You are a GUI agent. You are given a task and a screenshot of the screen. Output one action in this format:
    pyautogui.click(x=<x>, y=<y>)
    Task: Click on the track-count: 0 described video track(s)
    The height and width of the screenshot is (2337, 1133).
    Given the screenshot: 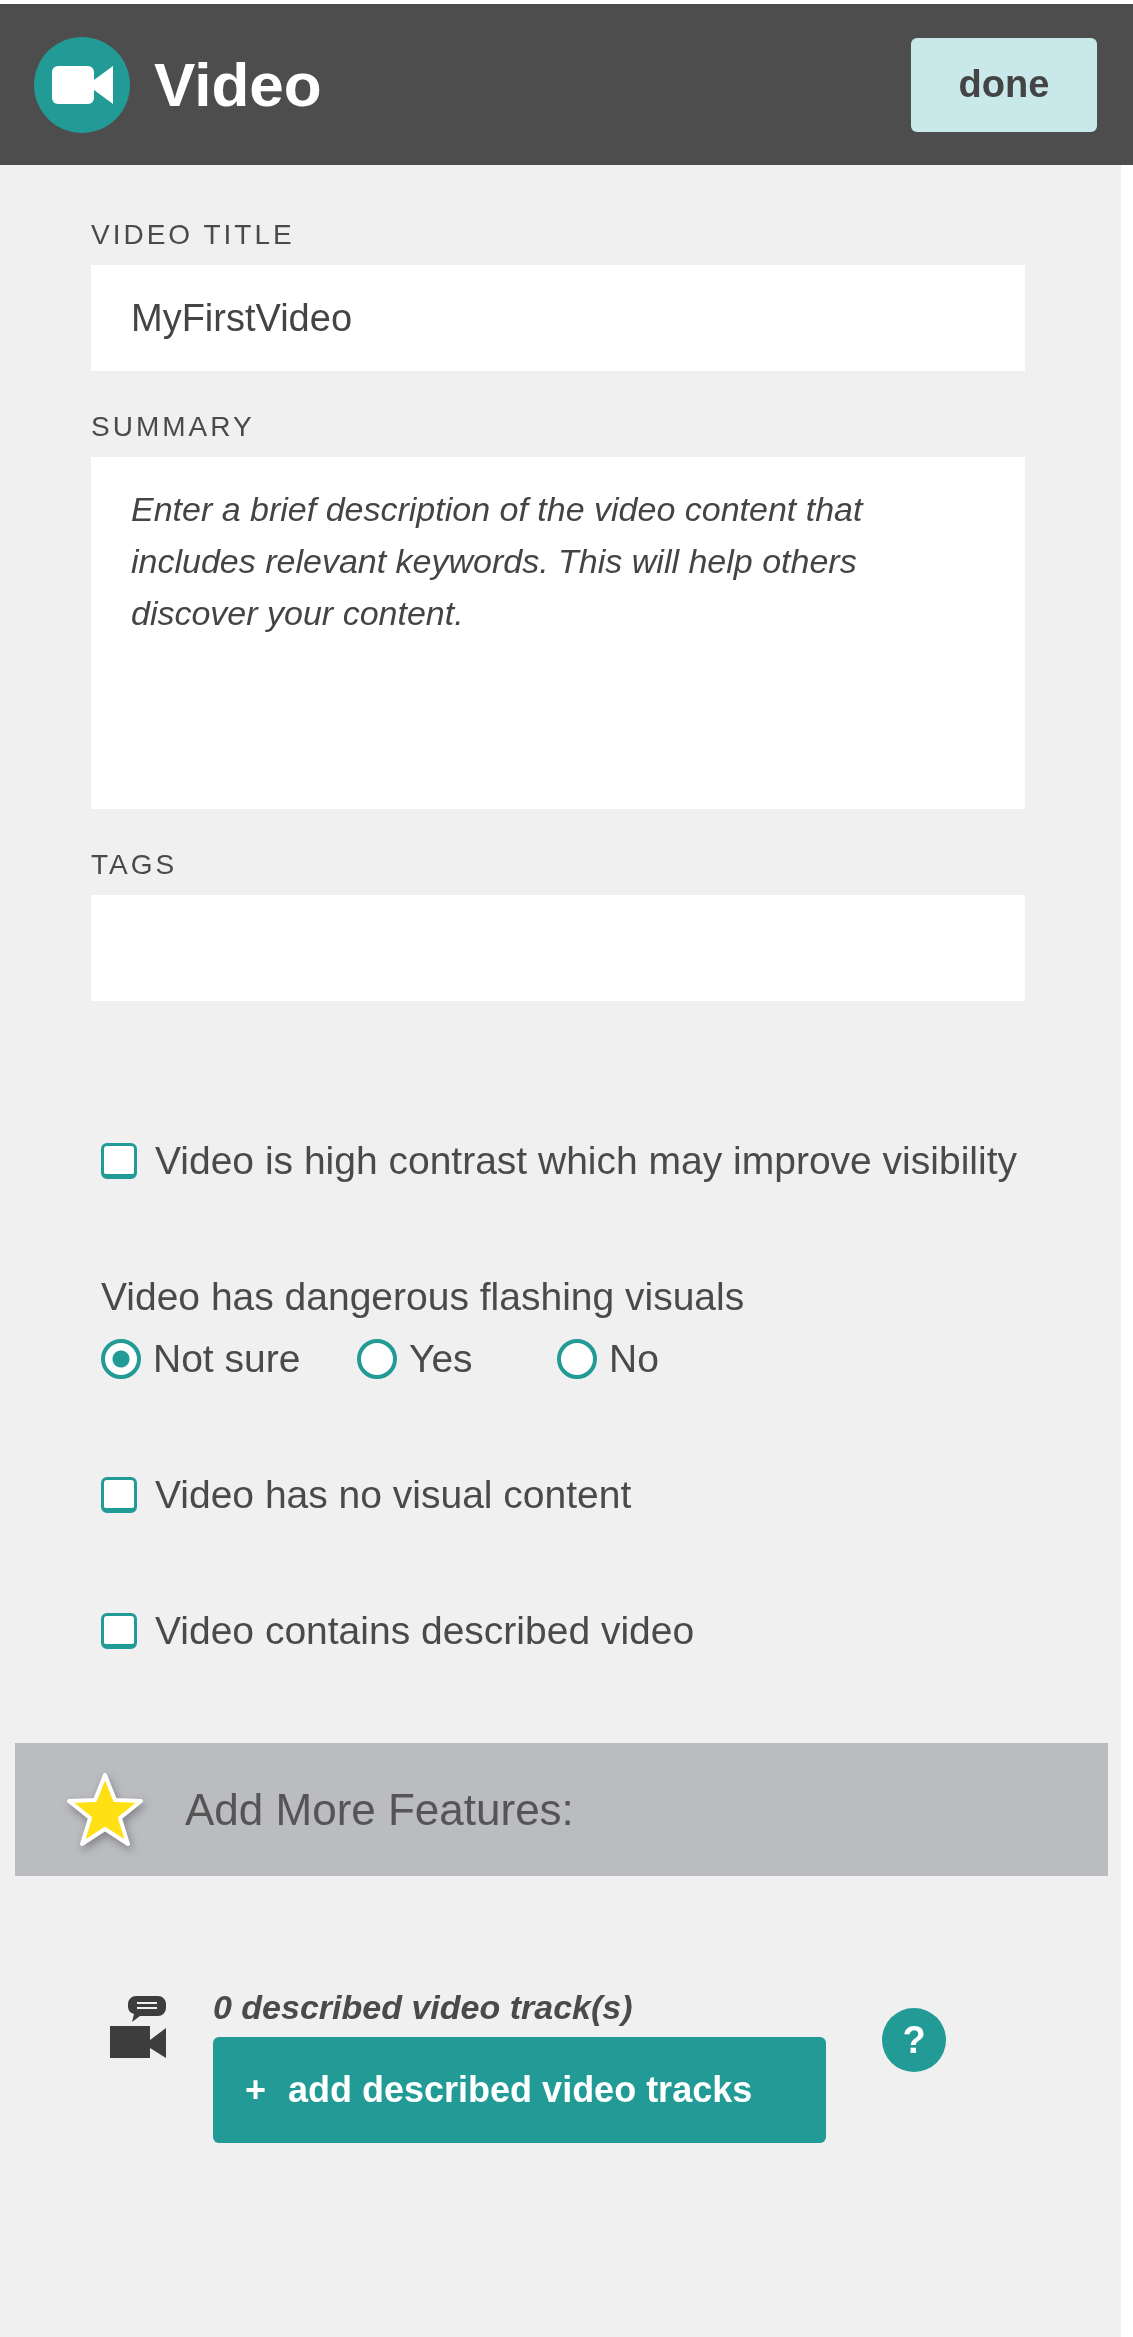 What is the action you would take?
    pyautogui.click(x=423, y=2007)
    